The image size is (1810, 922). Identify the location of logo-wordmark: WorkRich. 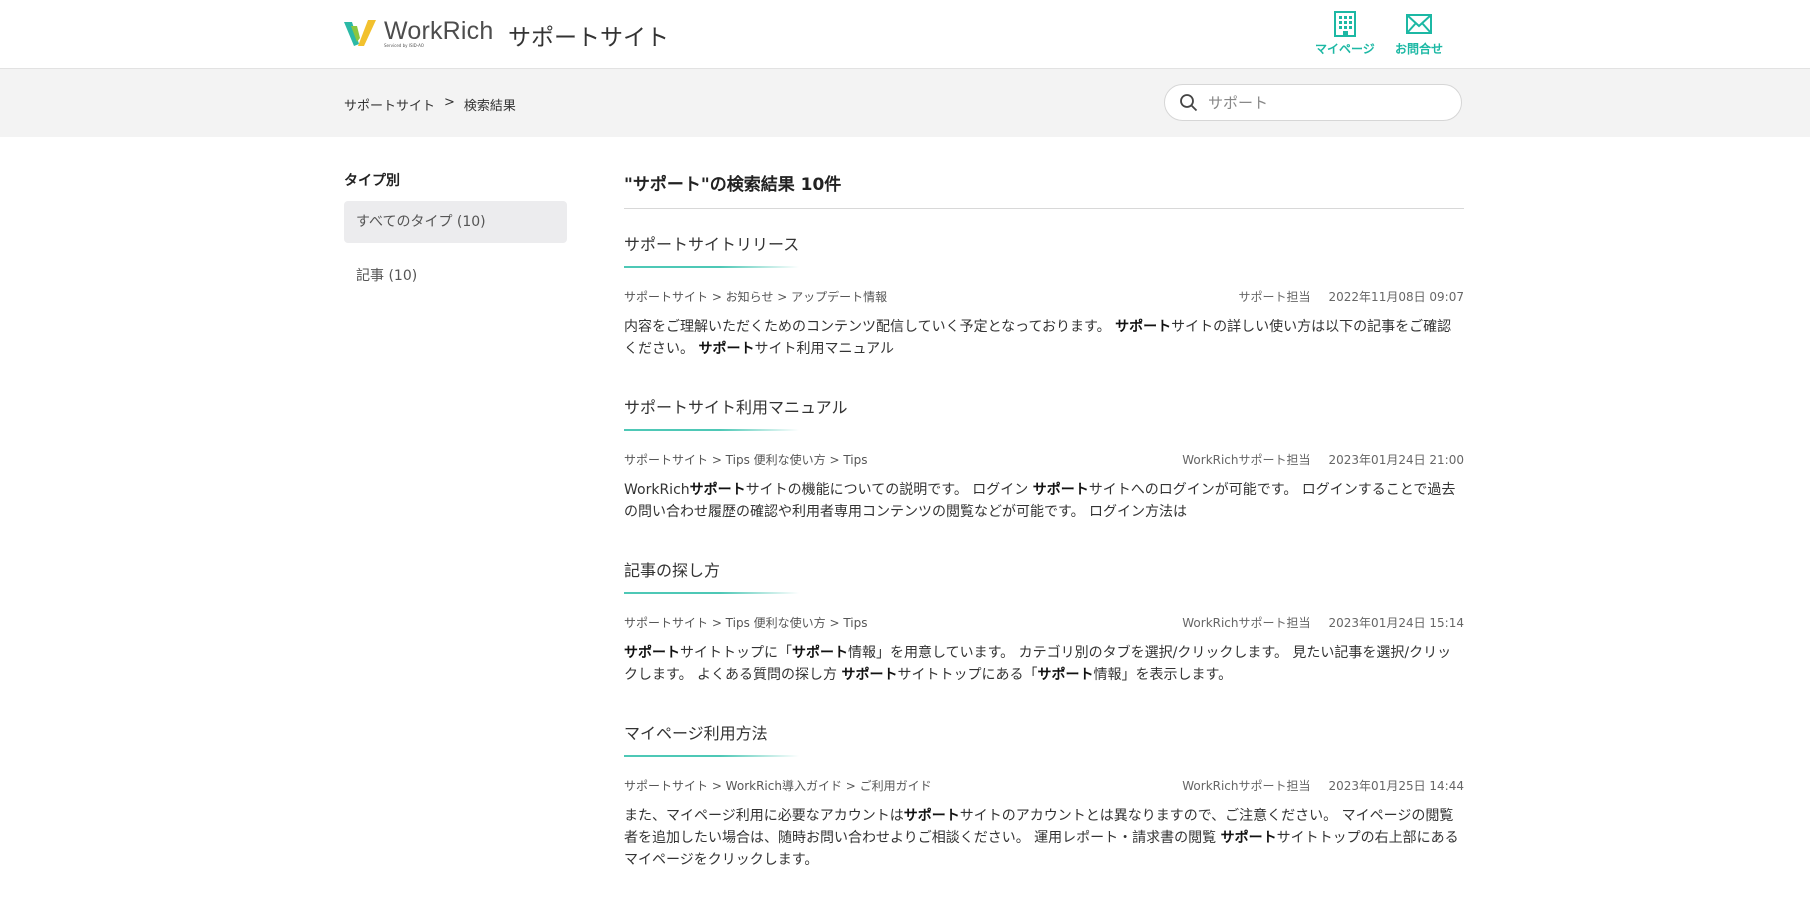
(439, 31).